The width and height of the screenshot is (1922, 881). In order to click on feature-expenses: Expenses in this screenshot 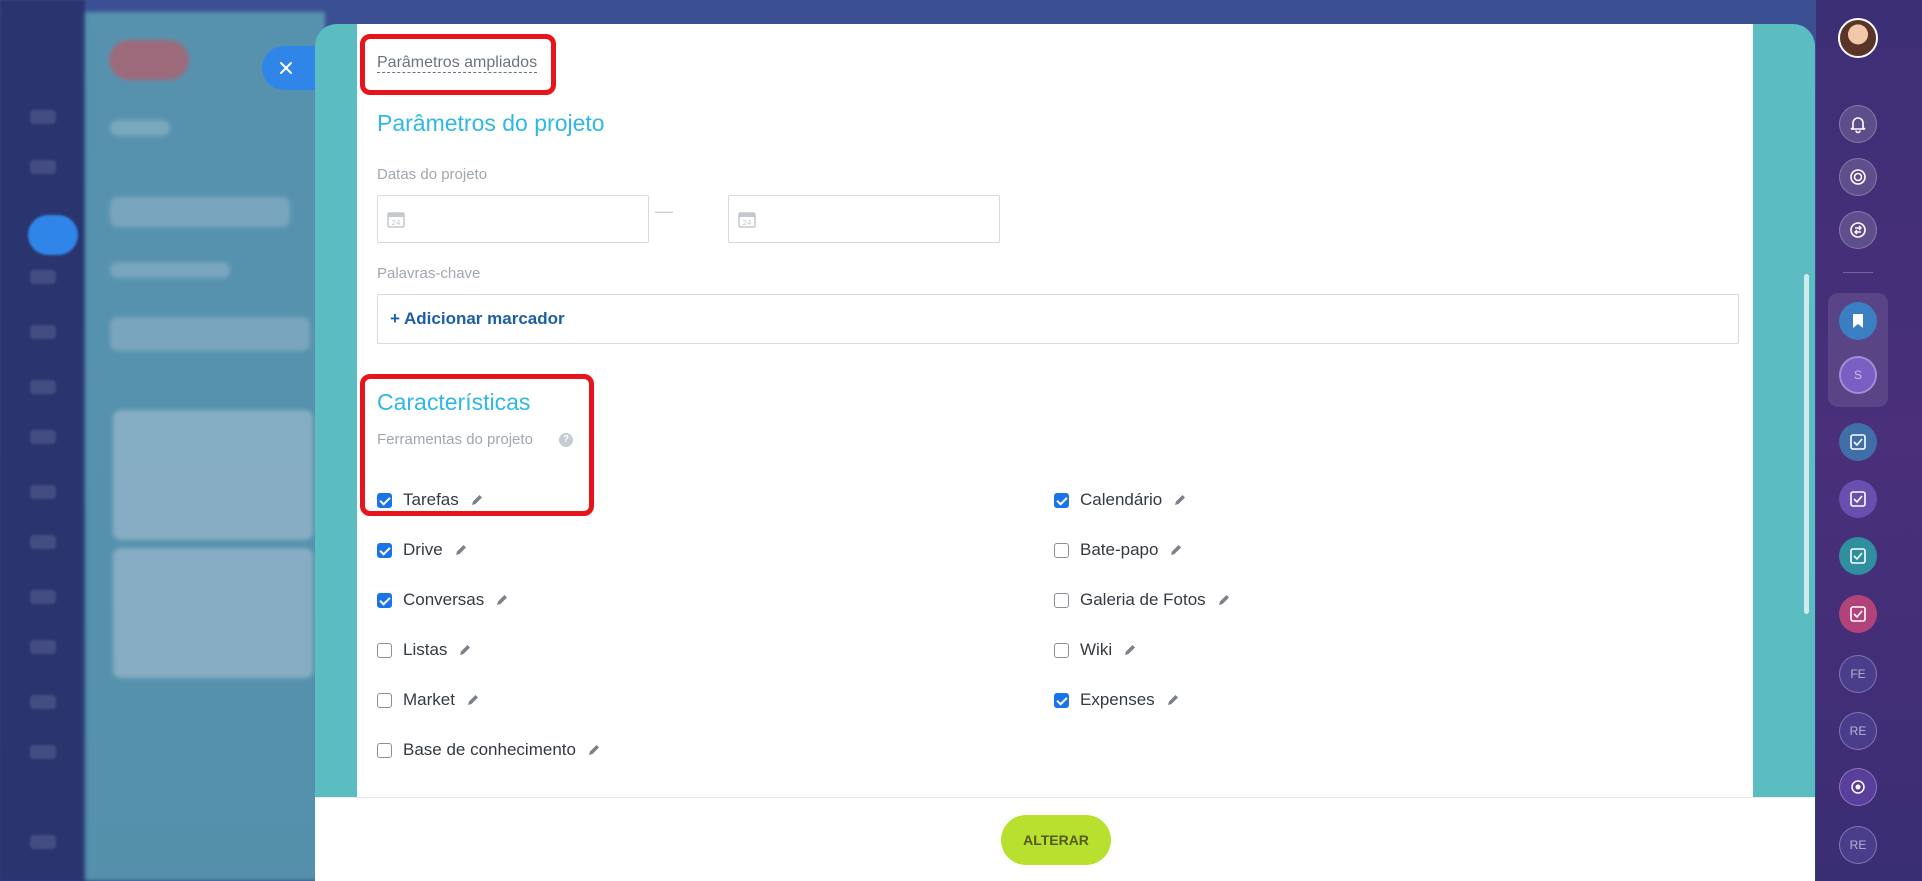, I will do `click(1117, 700)`.